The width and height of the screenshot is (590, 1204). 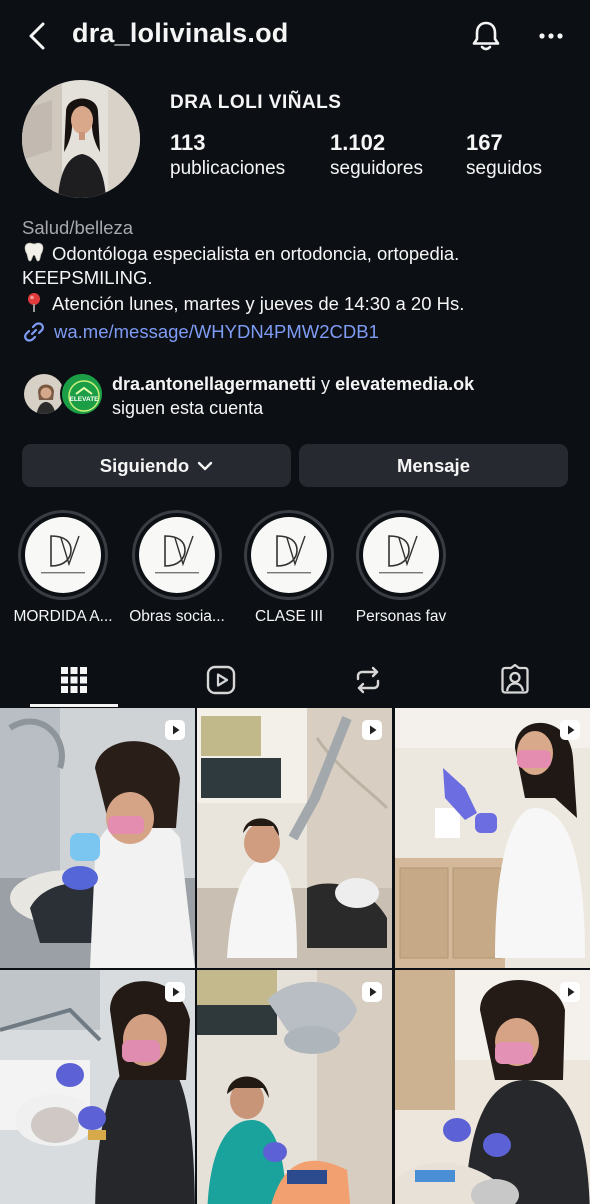 I want to click on top-bar: dra_lolivinals.od, so click(x=295, y=36).